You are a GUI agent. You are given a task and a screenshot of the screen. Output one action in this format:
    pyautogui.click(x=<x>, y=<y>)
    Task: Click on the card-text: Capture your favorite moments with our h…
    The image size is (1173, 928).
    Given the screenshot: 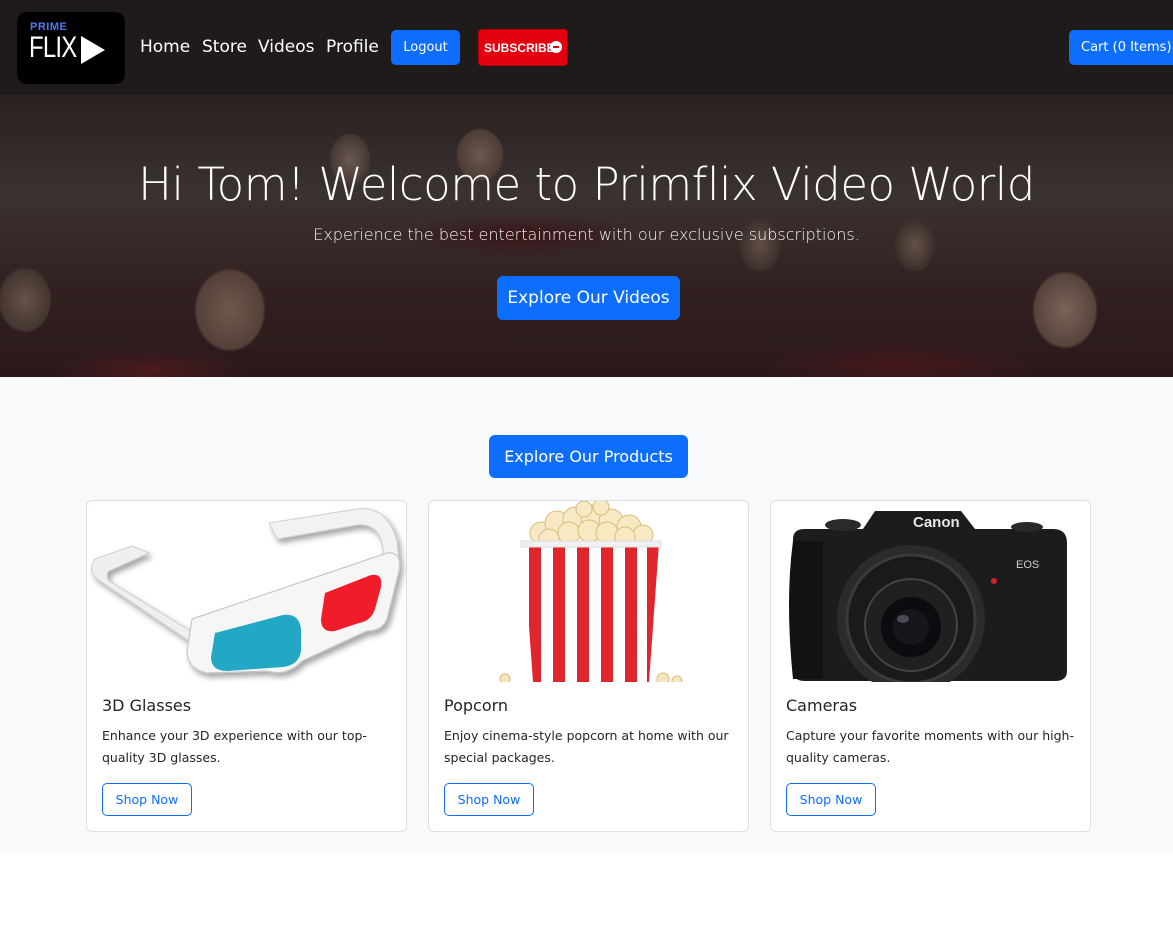 What is the action you would take?
    pyautogui.click(x=930, y=746)
    